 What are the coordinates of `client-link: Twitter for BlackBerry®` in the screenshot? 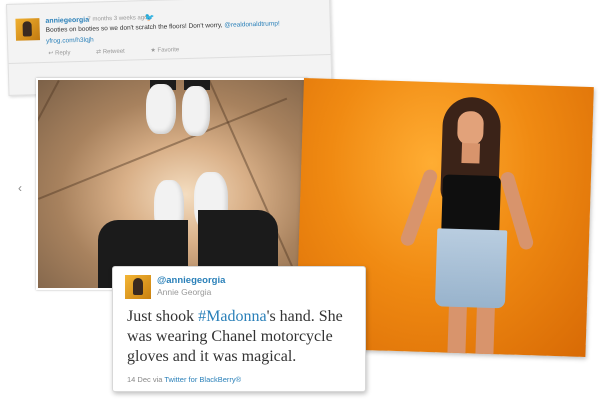 It's located at (202, 379).